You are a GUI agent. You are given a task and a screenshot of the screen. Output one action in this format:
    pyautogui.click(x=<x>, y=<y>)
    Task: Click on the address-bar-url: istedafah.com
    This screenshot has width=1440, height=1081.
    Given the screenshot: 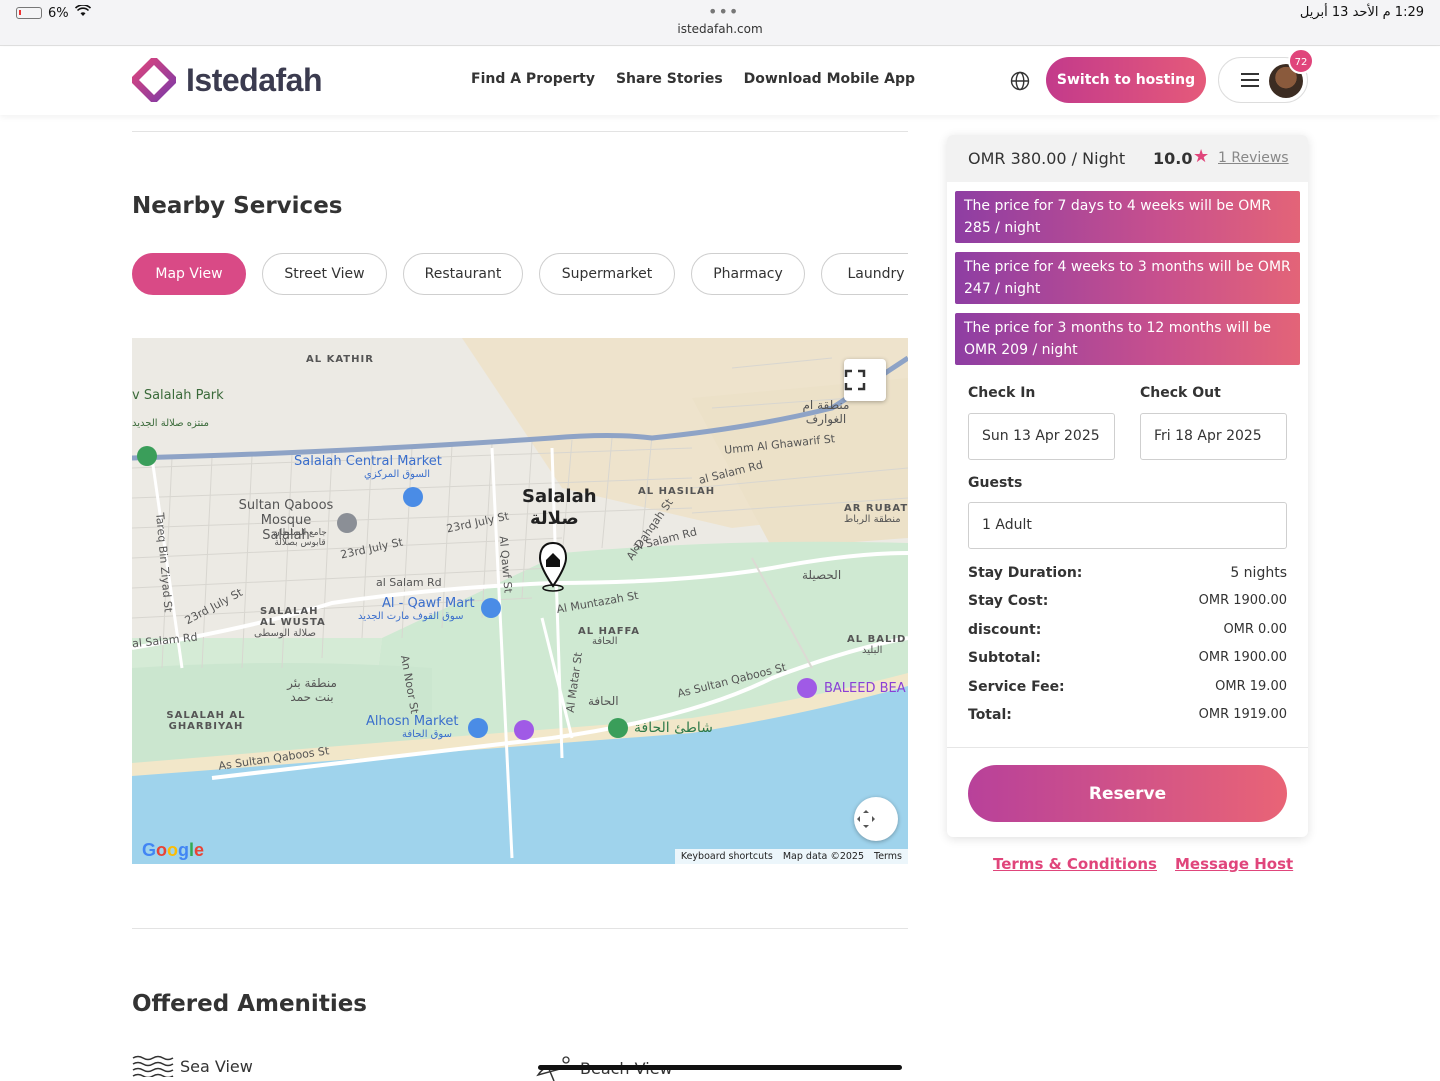 What is the action you would take?
    pyautogui.click(x=720, y=29)
    